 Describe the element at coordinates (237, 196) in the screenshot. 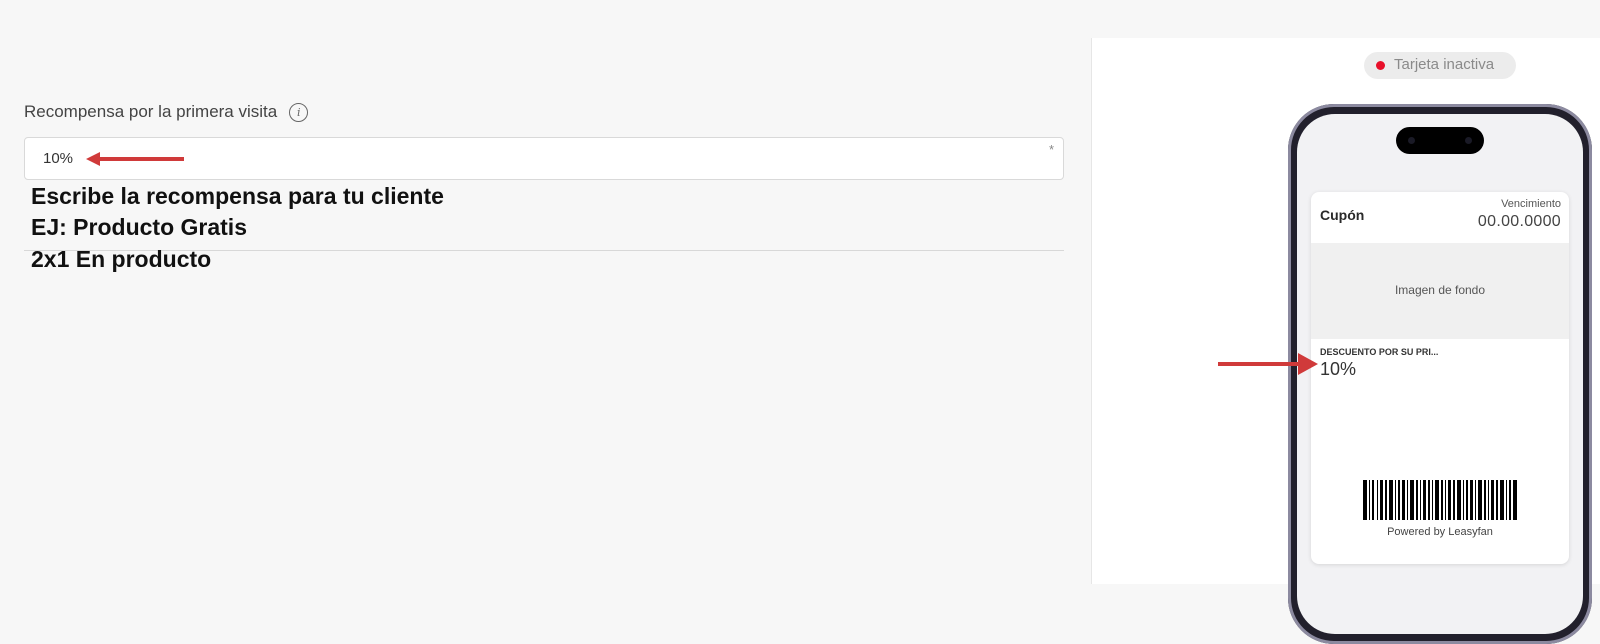

I see `annotation-line-1: Escribe la recompensa para tu cliente` at that location.